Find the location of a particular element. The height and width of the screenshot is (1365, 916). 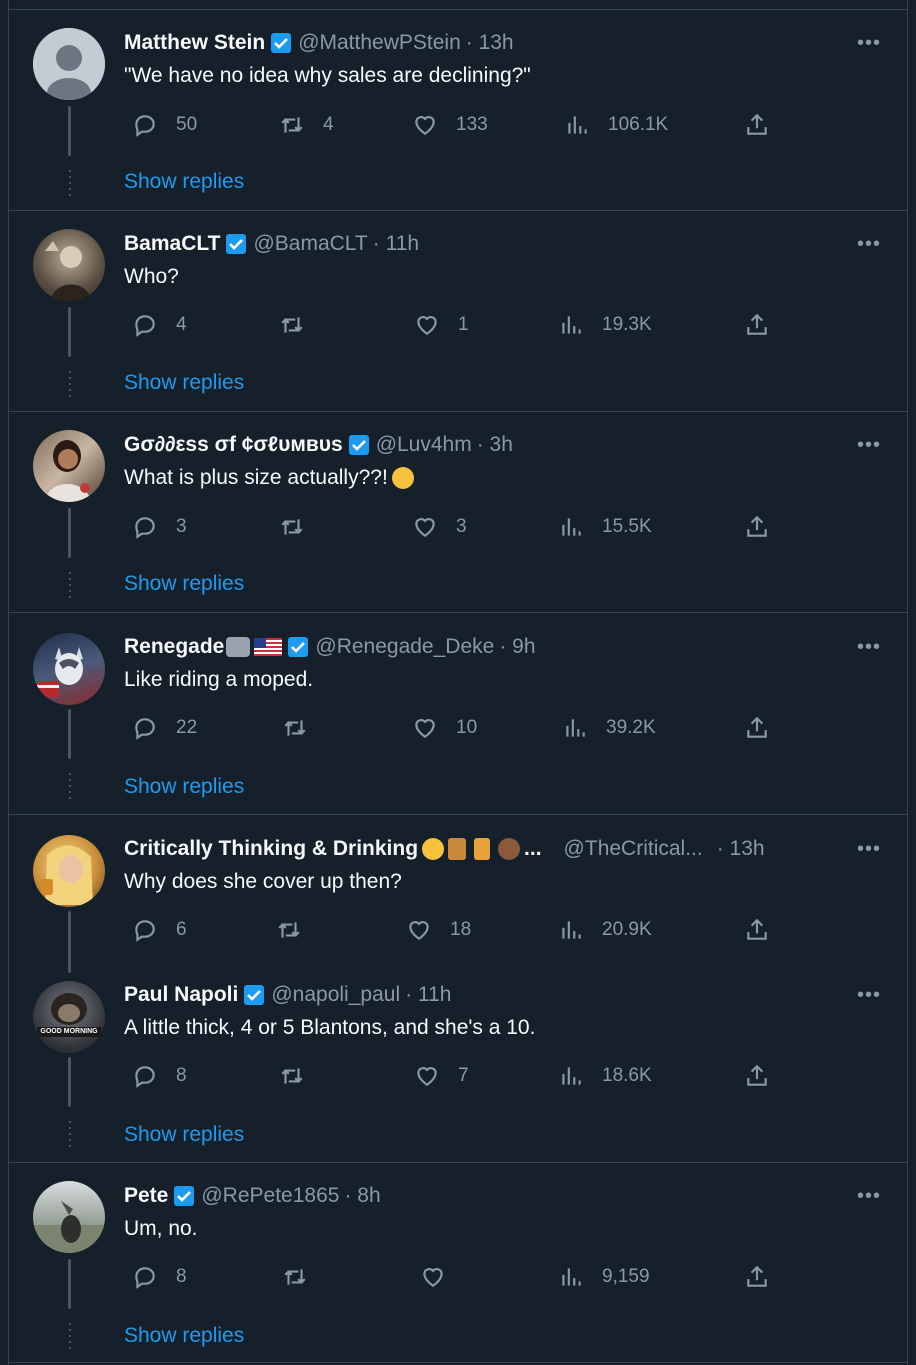

display-name: Gσ∂∂εss σf ¢σℓυмвυs is located at coordinates (233, 445).